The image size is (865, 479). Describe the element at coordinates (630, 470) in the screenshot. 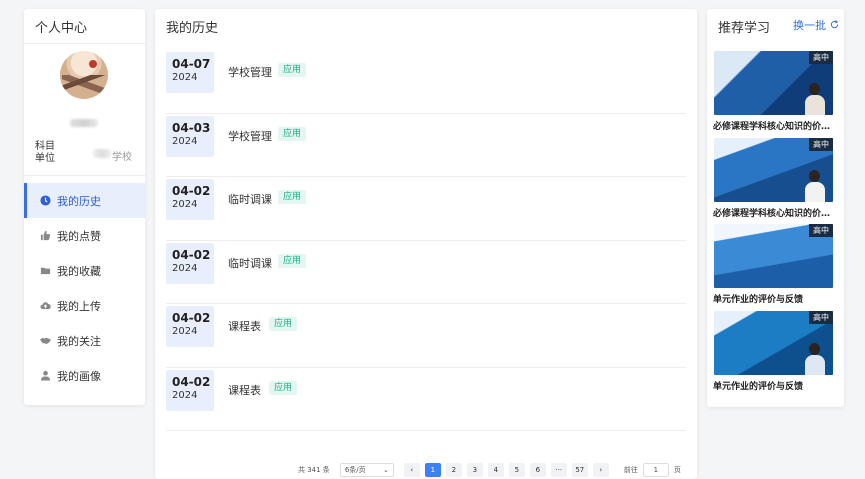

I see `goto-prefix: 前往` at that location.